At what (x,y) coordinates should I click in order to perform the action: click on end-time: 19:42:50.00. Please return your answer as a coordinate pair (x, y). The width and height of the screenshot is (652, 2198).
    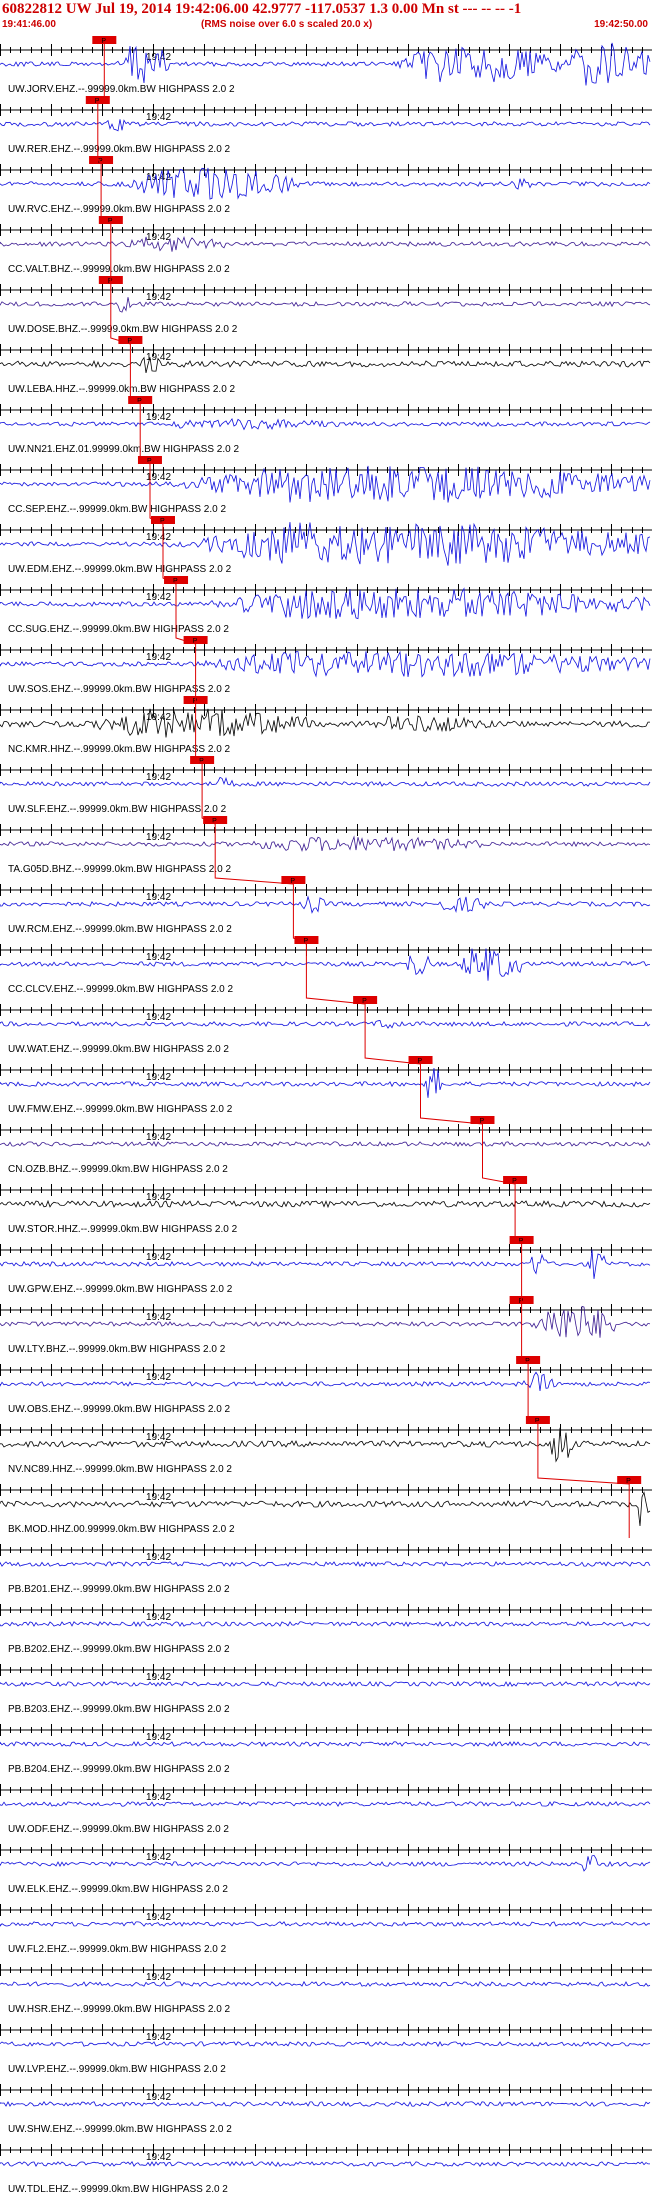
    Looking at the image, I should click on (621, 24).